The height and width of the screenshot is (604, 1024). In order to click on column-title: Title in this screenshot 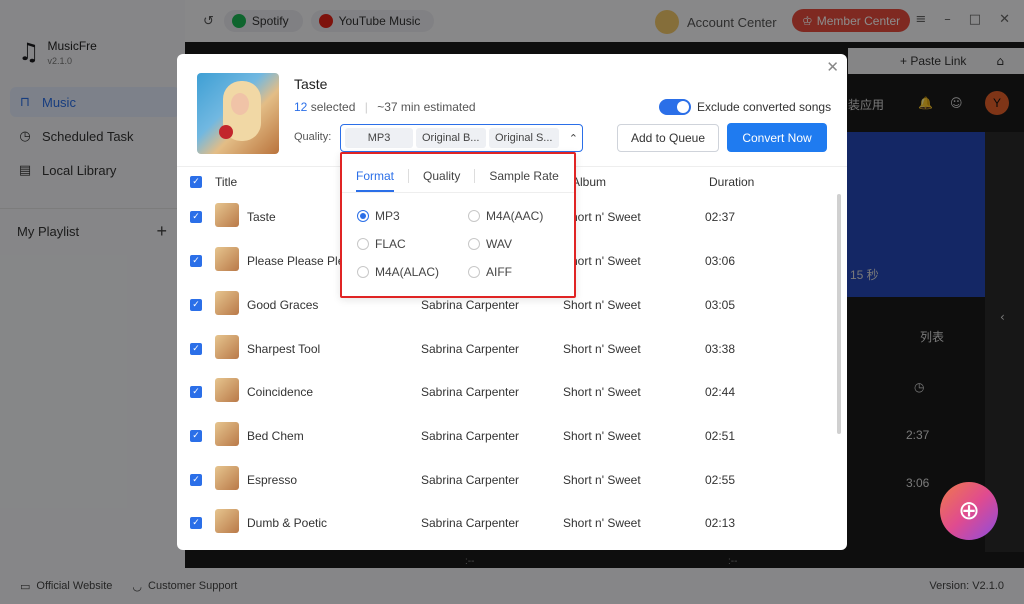, I will do `click(226, 182)`.